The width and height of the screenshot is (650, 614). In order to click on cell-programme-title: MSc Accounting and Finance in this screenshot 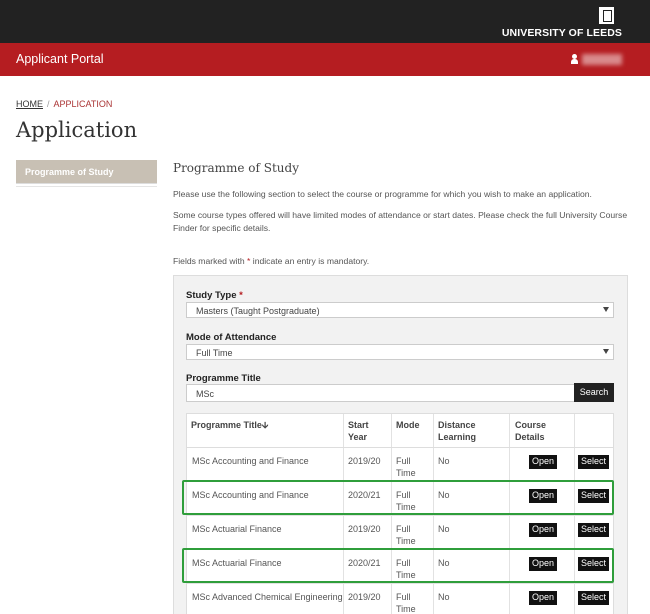, I will do `click(250, 461)`.